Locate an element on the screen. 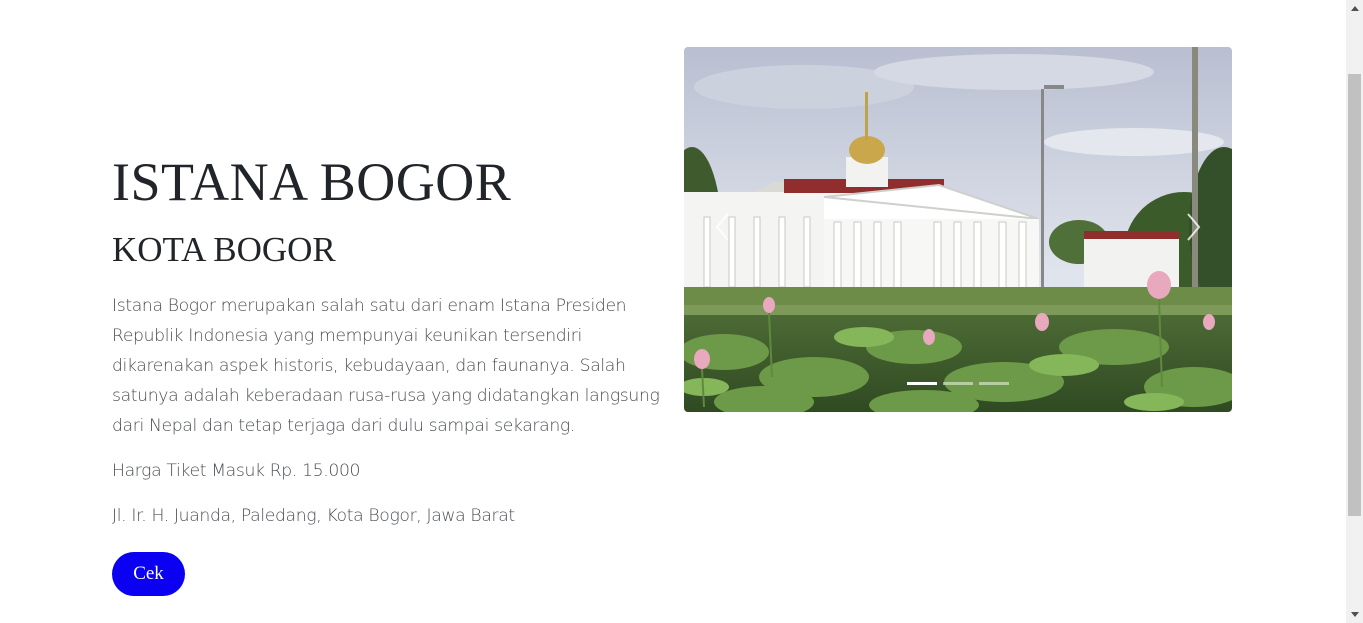 Image resolution: width=1363 pixels, height=623 pixels. carousel-prev-button is located at coordinates (723, 227).